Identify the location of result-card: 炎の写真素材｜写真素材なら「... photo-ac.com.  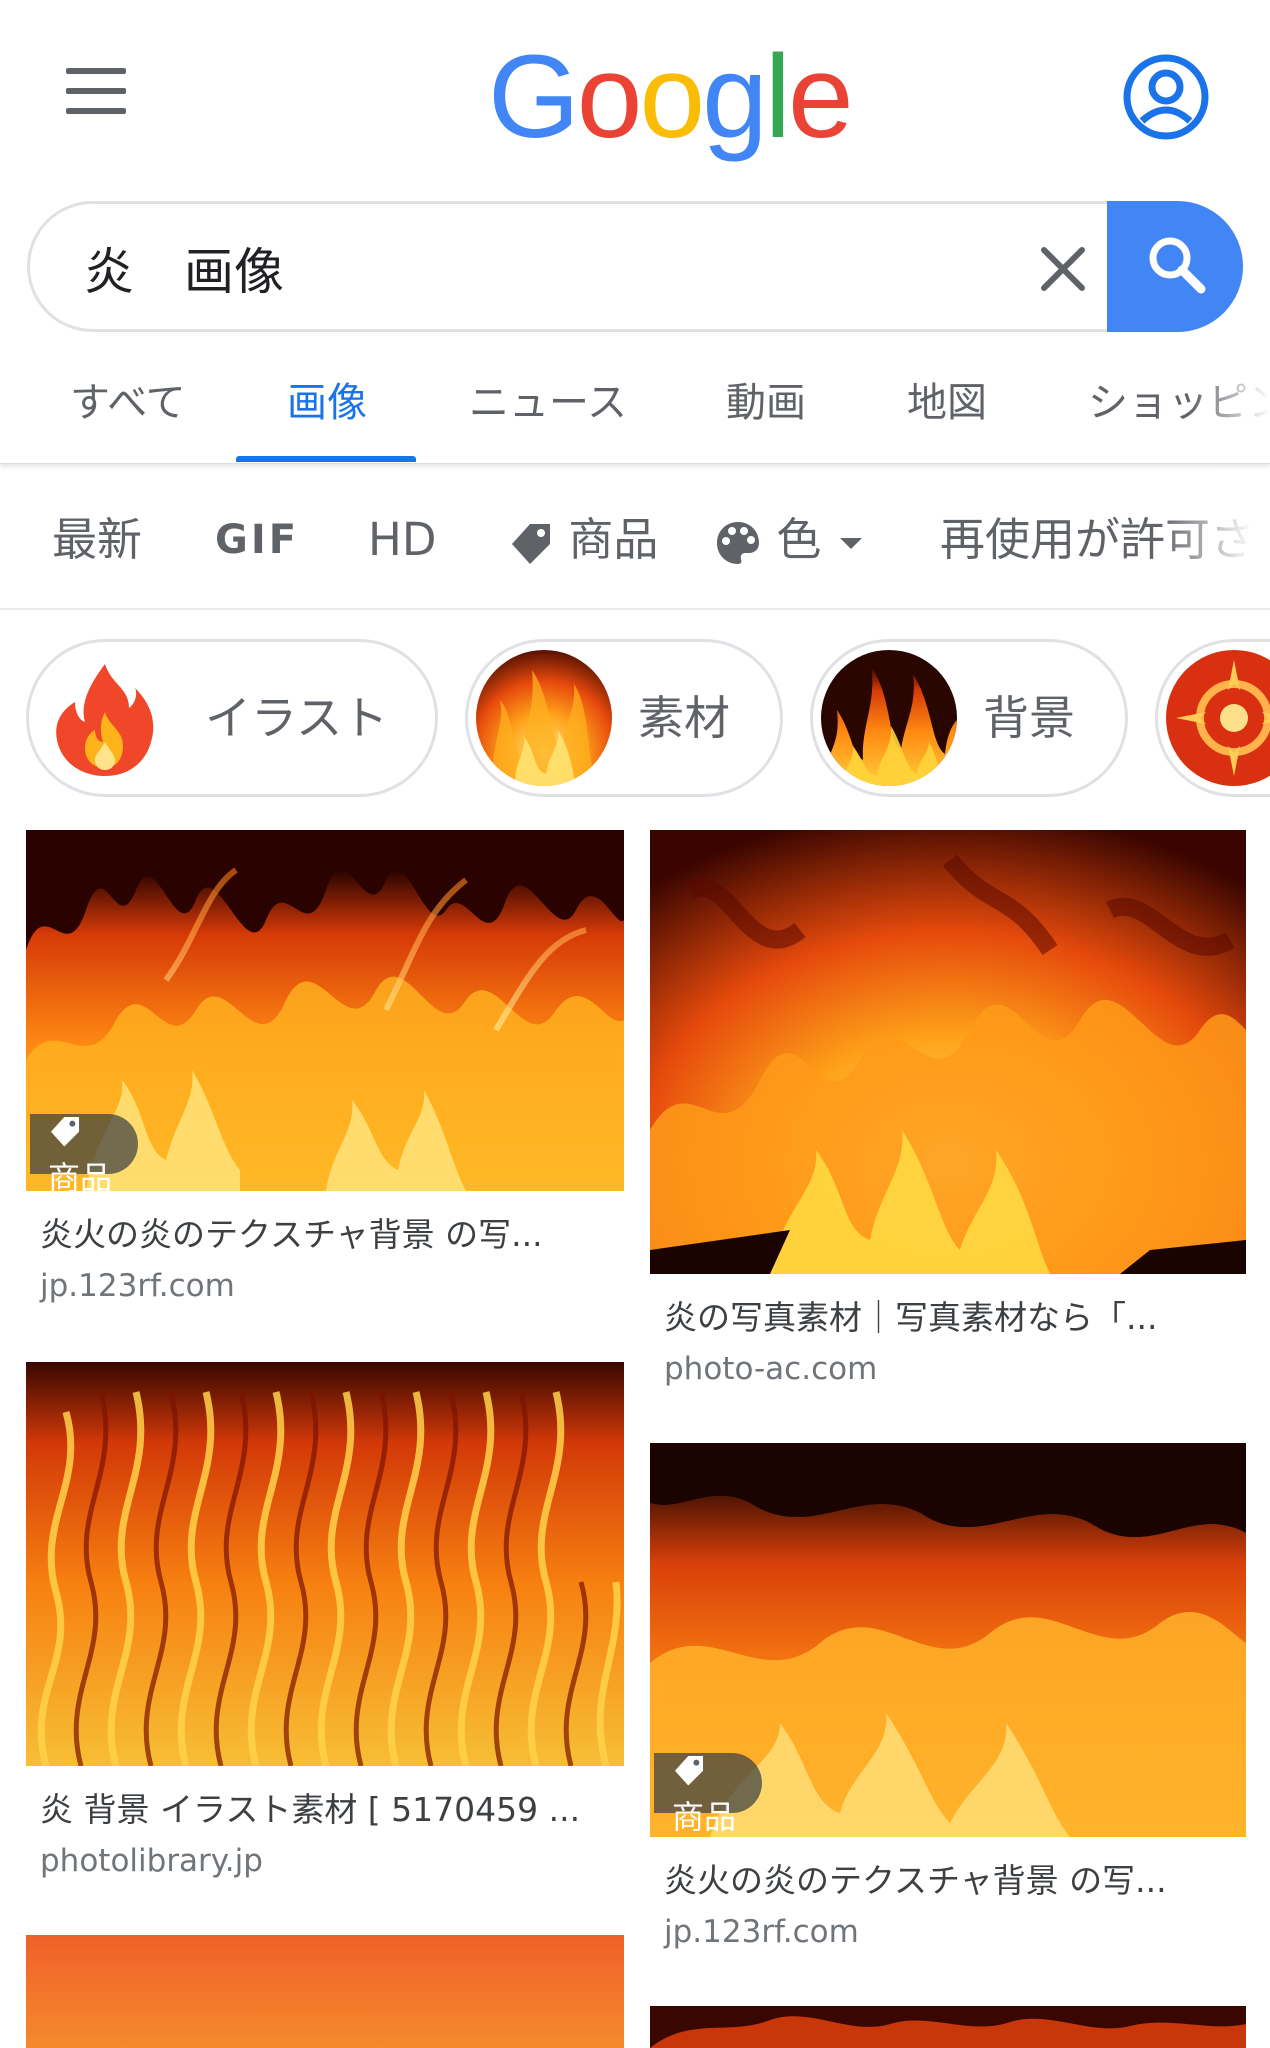
(948, 1110).